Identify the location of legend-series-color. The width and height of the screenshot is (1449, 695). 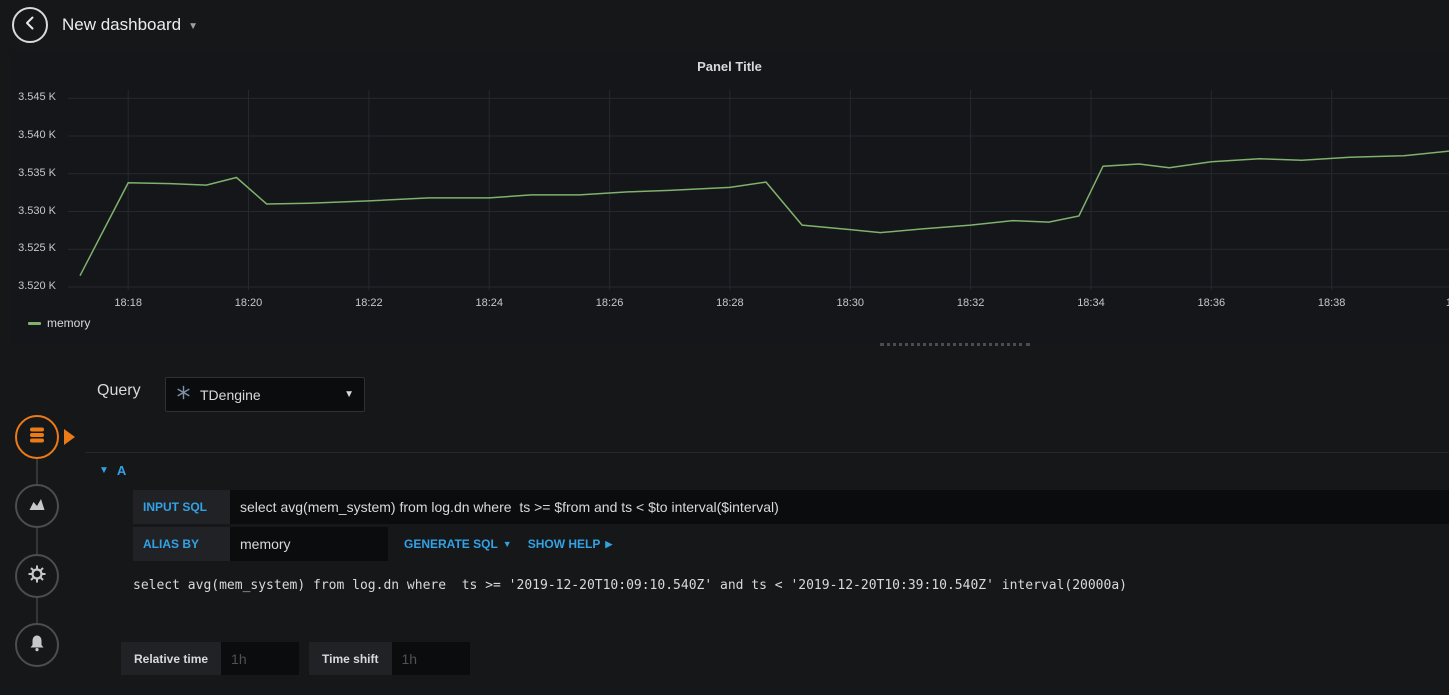
(34, 323).